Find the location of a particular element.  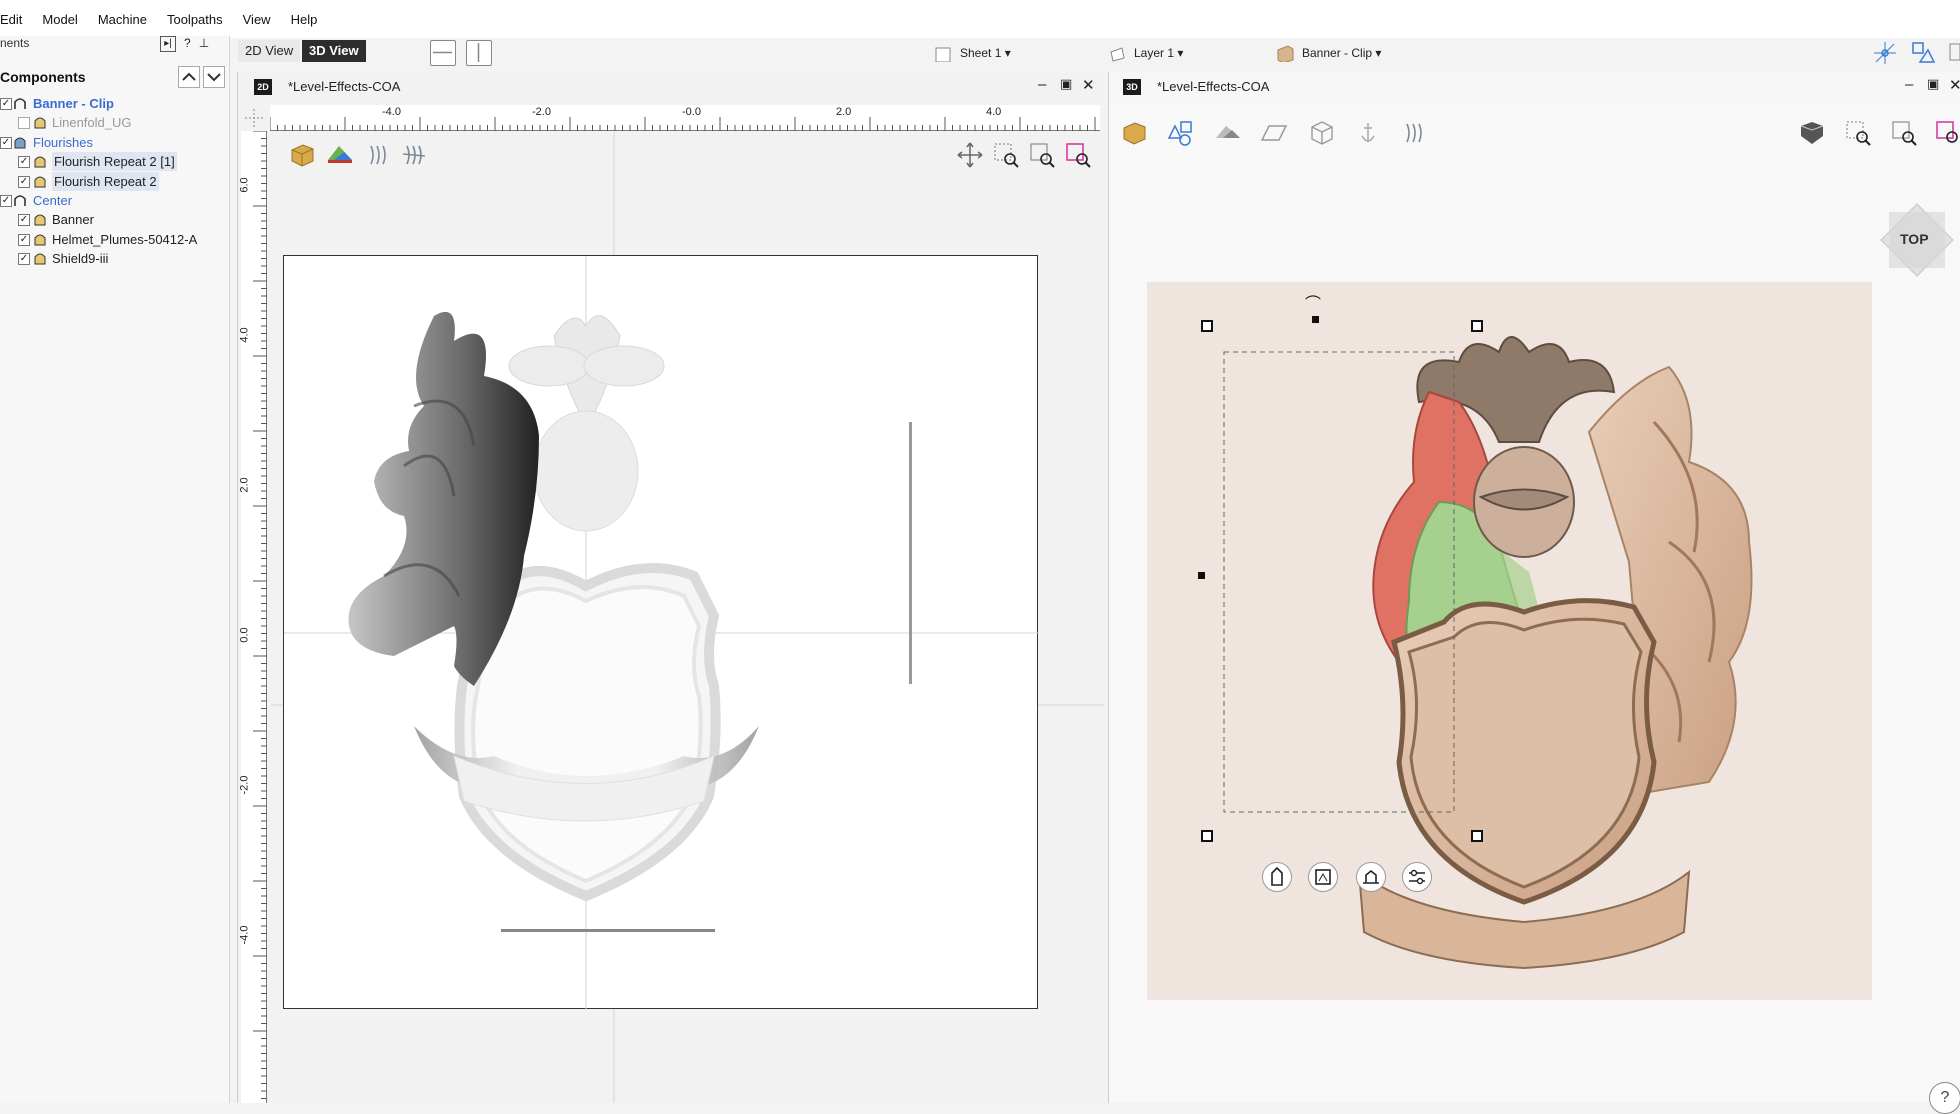

components-header: Components is located at coordinates (115, 78).